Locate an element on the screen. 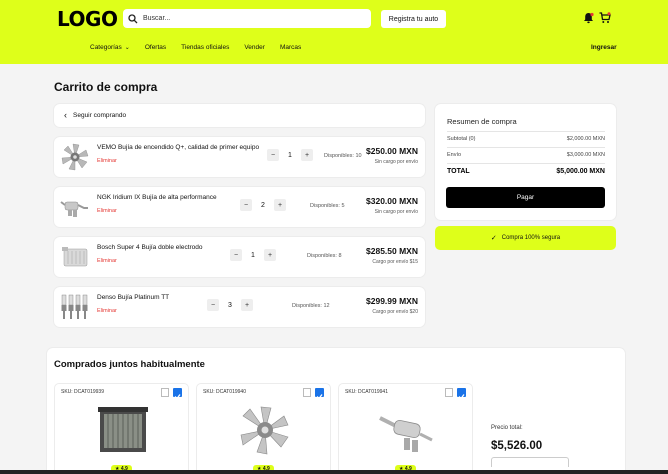  nav-categories: Categorías ⌄ is located at coordinates (110, 47).